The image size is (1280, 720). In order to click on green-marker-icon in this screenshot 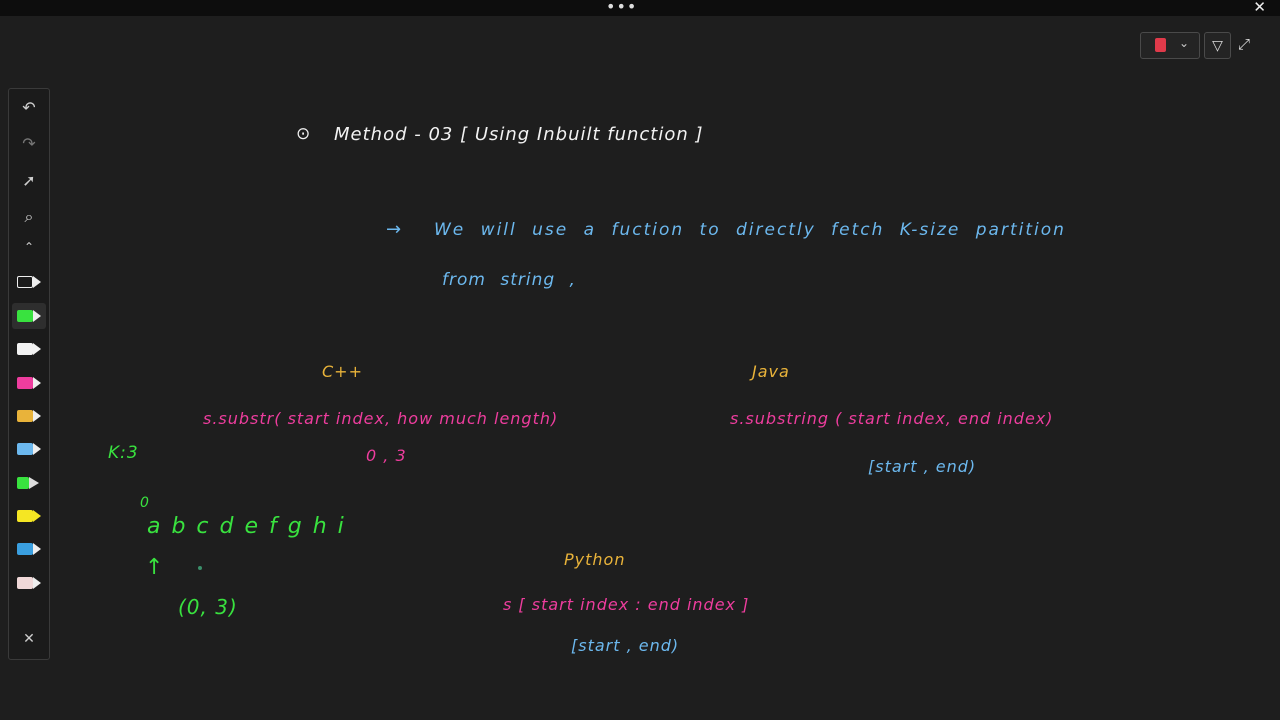, I will do `click(29, 483)`.